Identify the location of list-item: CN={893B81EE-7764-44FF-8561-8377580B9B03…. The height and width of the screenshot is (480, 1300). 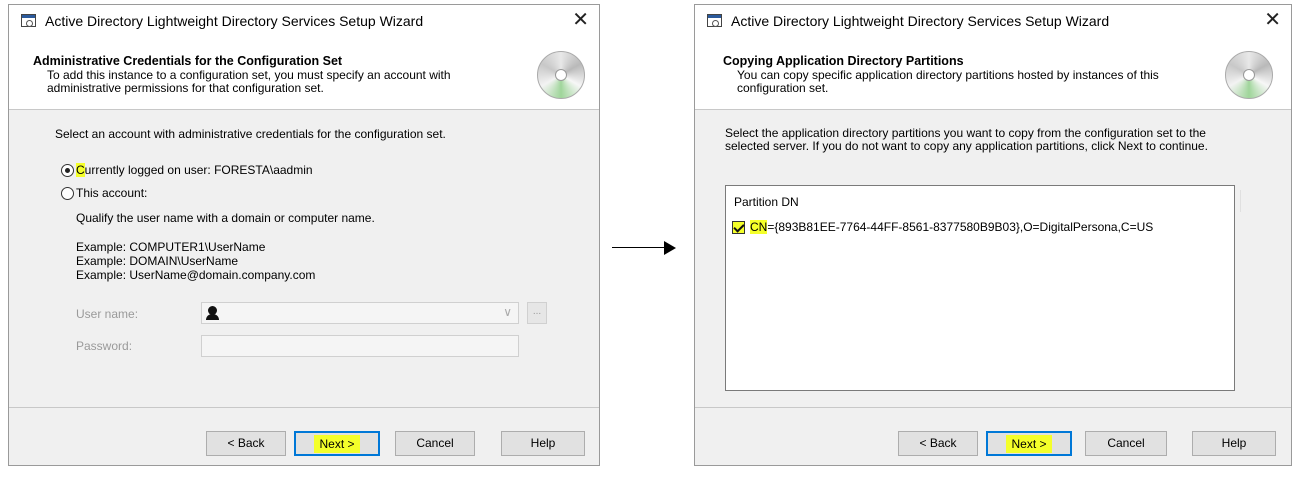
(951, 227).